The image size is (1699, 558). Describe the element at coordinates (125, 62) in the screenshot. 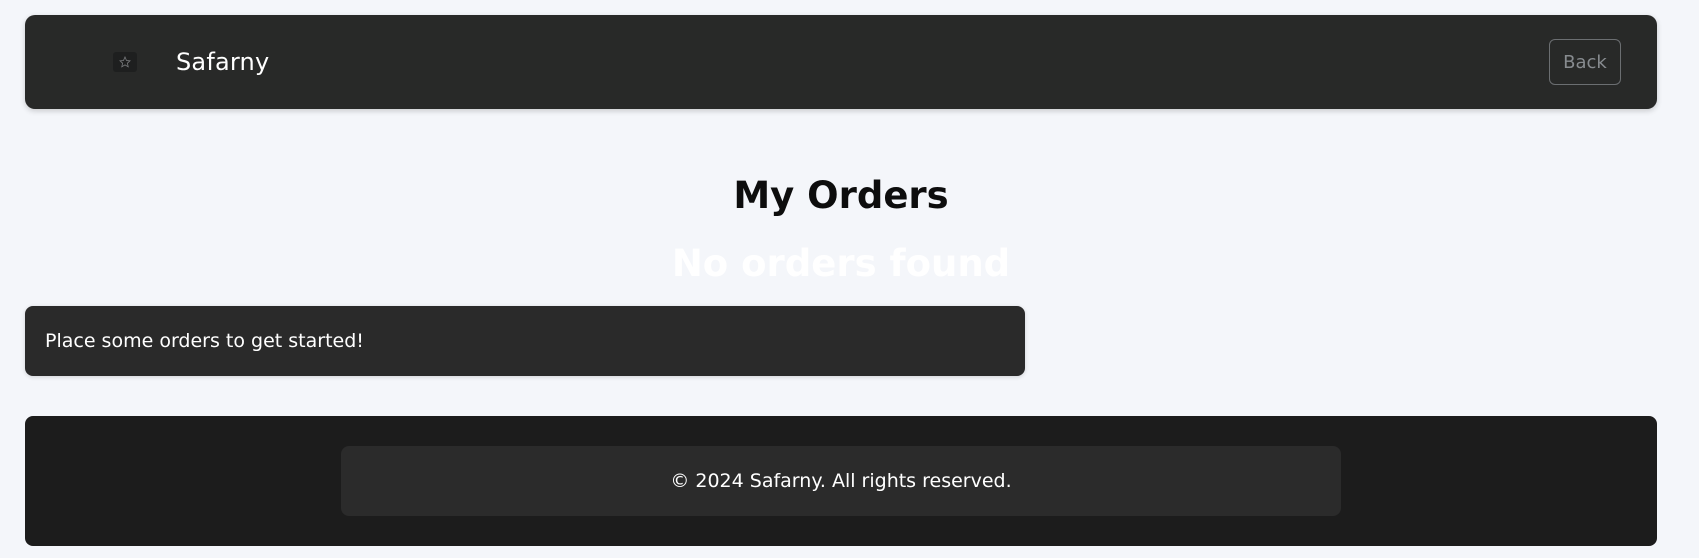

I see `logo-icon` at that location.